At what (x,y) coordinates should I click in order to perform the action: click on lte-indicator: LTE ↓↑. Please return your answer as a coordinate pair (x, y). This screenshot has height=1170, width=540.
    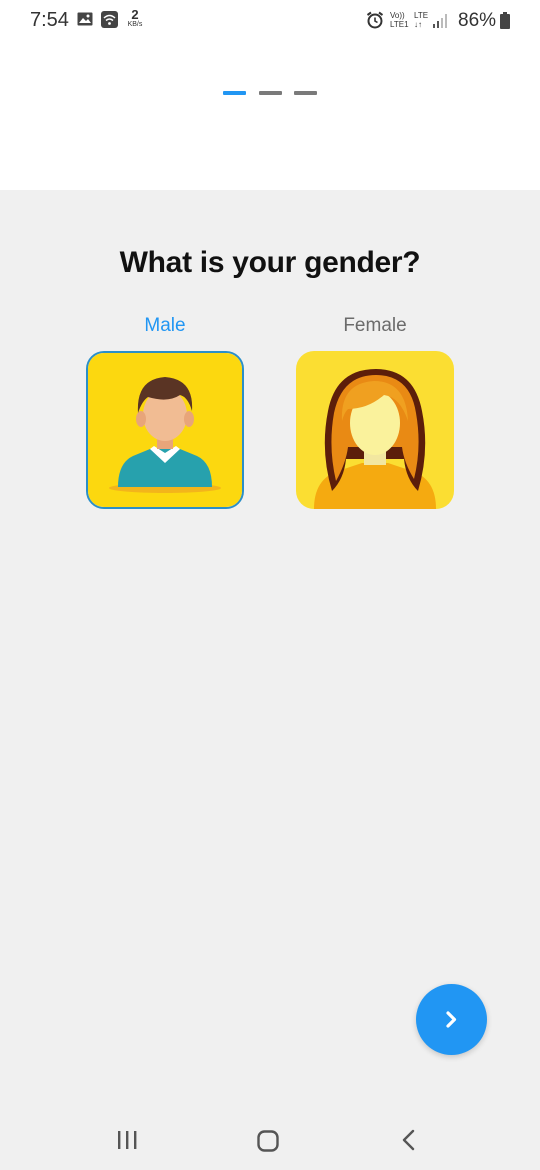
    Looking at the image, I should click on (421, 20).